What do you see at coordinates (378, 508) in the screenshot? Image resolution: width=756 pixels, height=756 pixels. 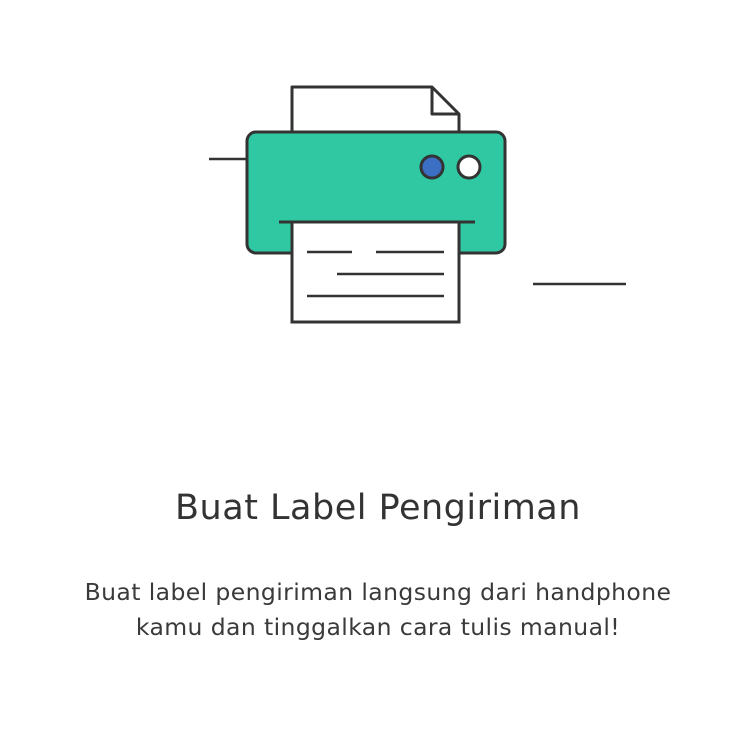 I see `onboarding-title: Buat Label Pengiriman` at bounding box center [378, 508].